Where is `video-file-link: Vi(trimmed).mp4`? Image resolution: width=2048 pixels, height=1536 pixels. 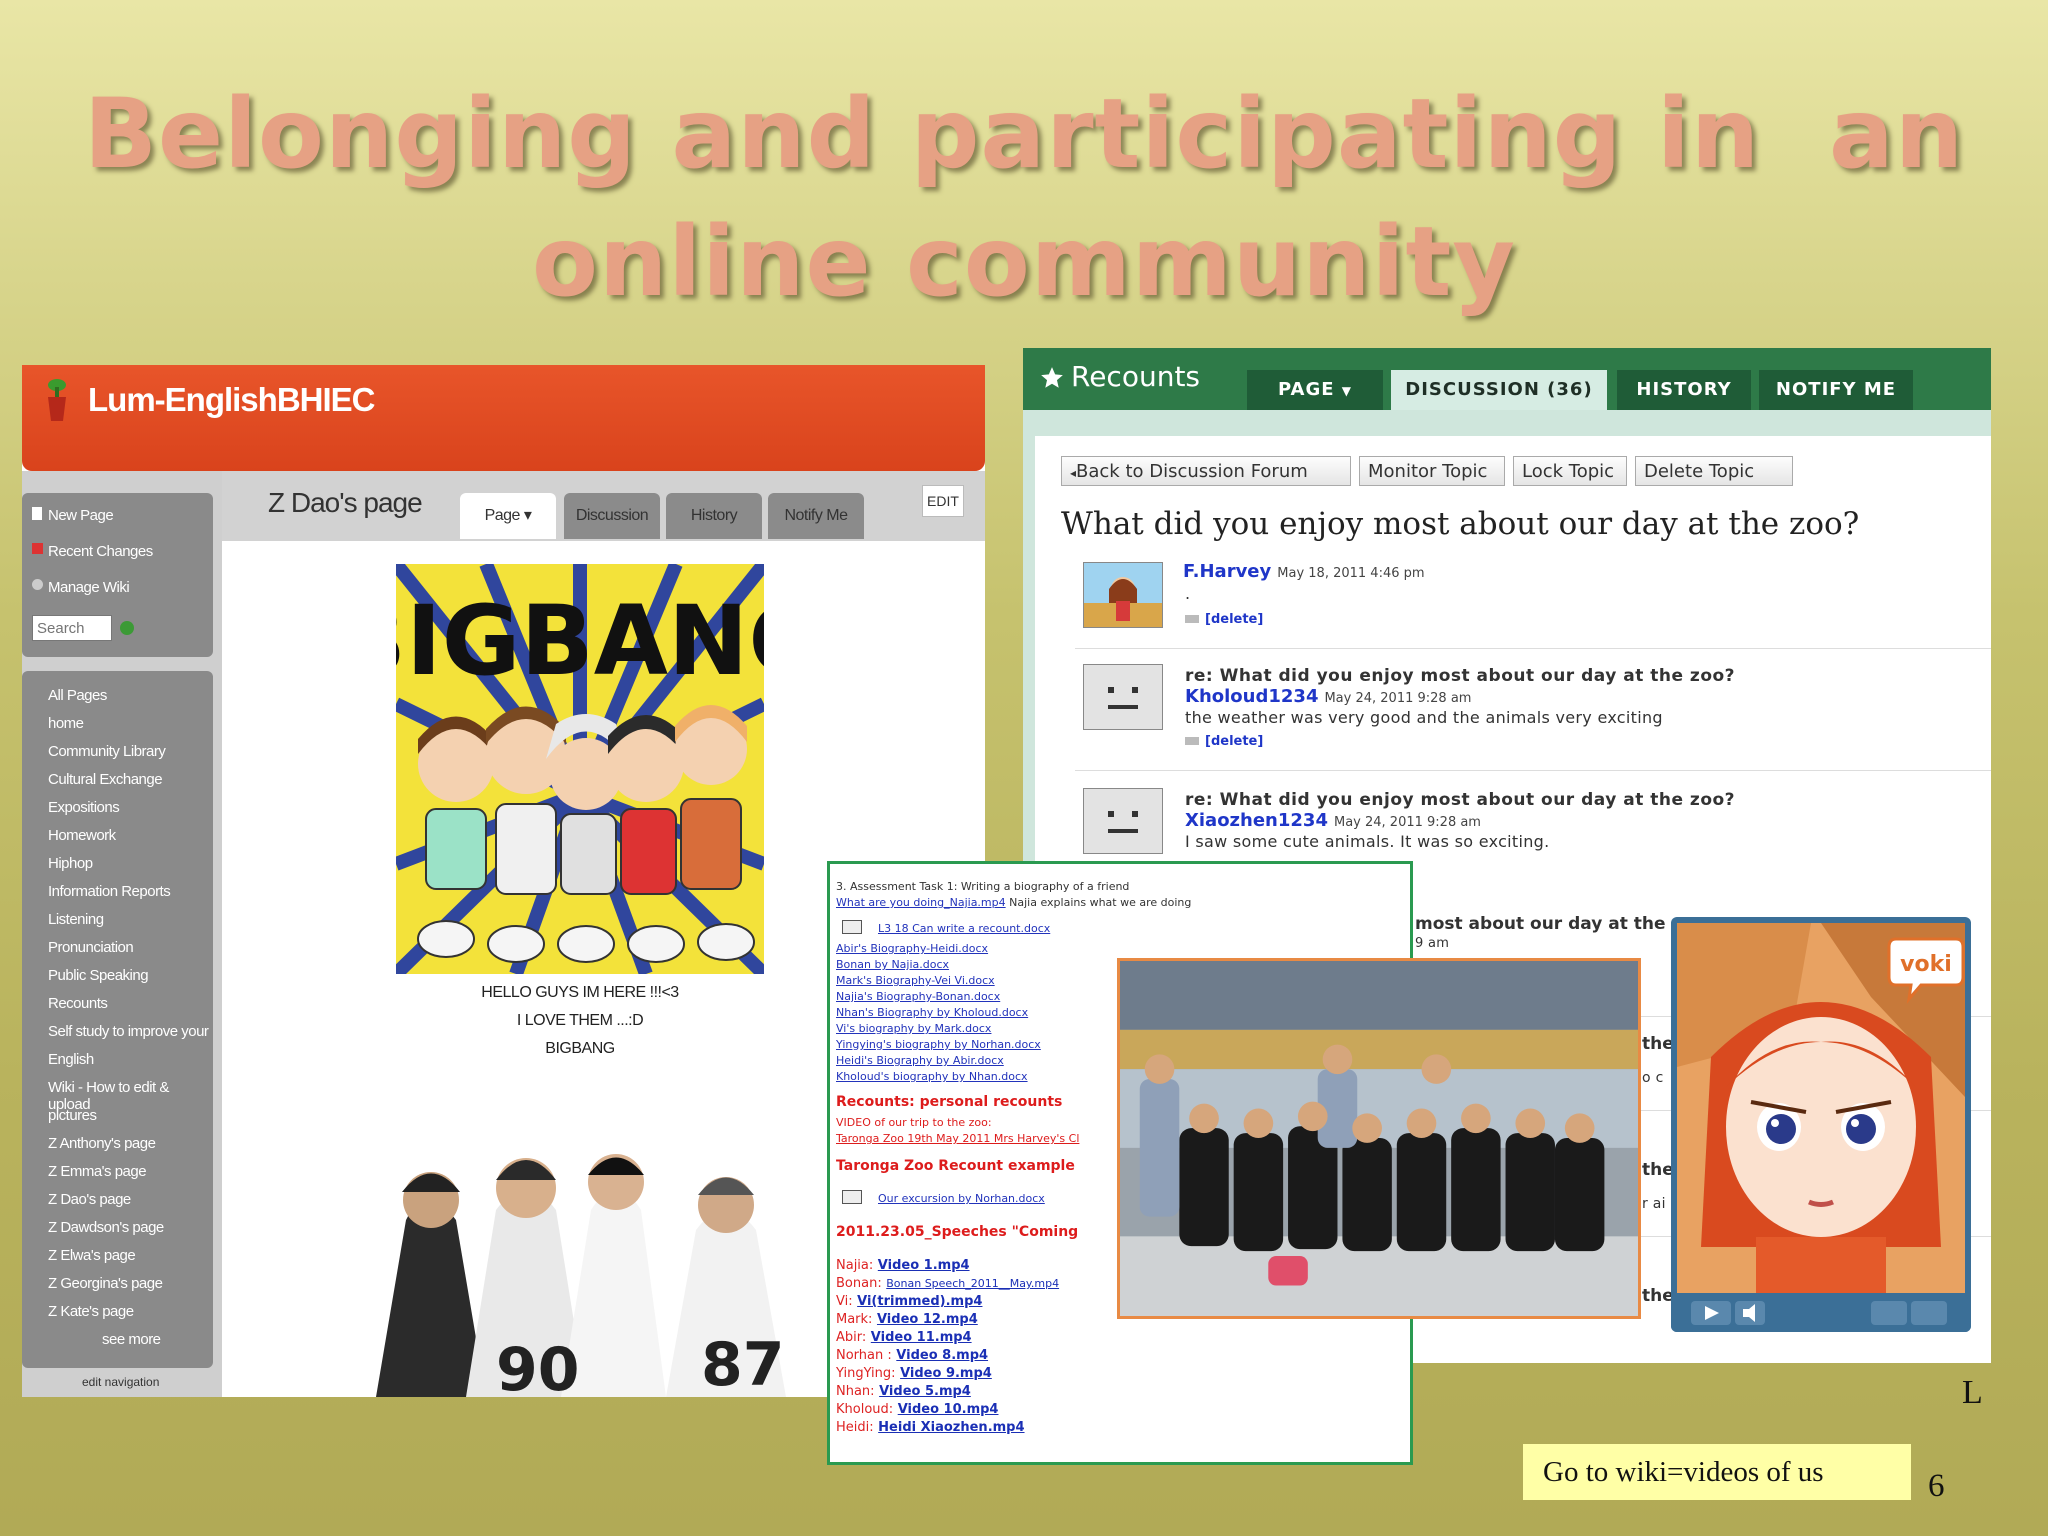 video-file-link: Vi(trimmed).mp4 is located at coordinates (919, 1301).